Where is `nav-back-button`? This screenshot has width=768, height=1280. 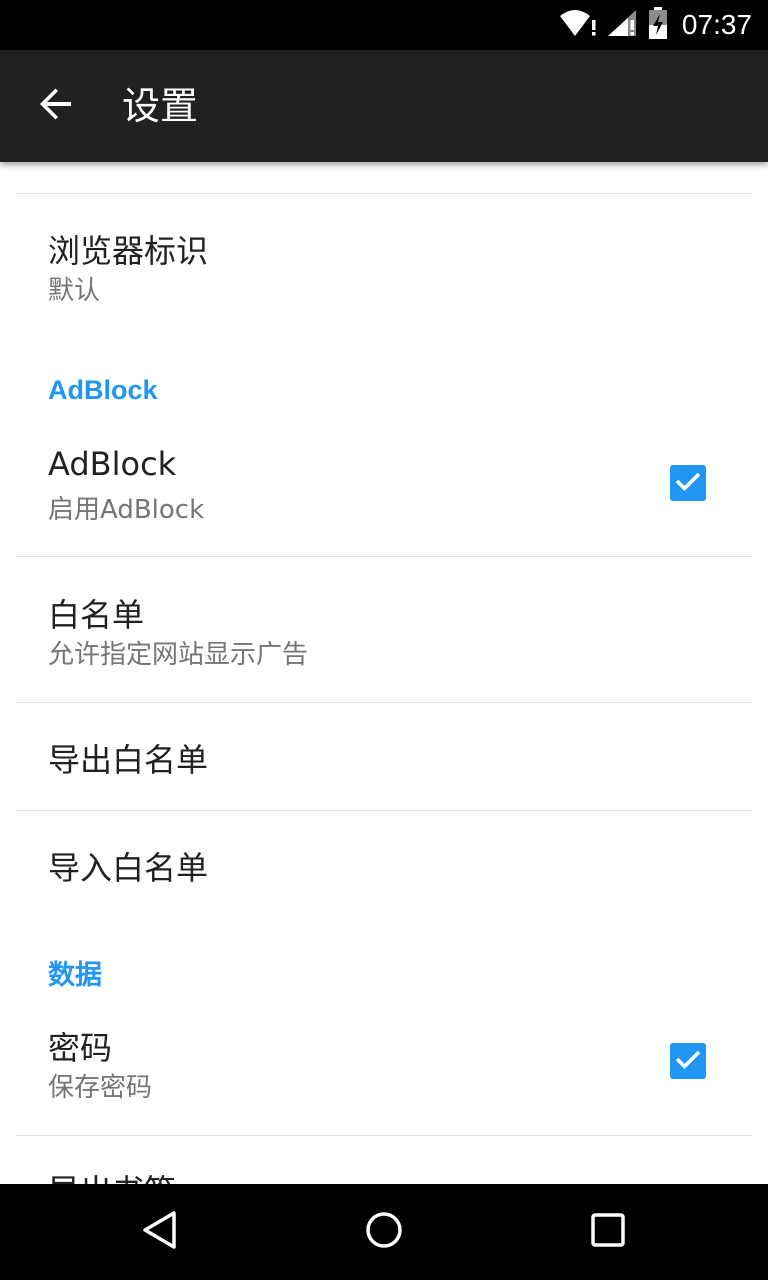 nav-back-button is located at coordinates (160, 1232).